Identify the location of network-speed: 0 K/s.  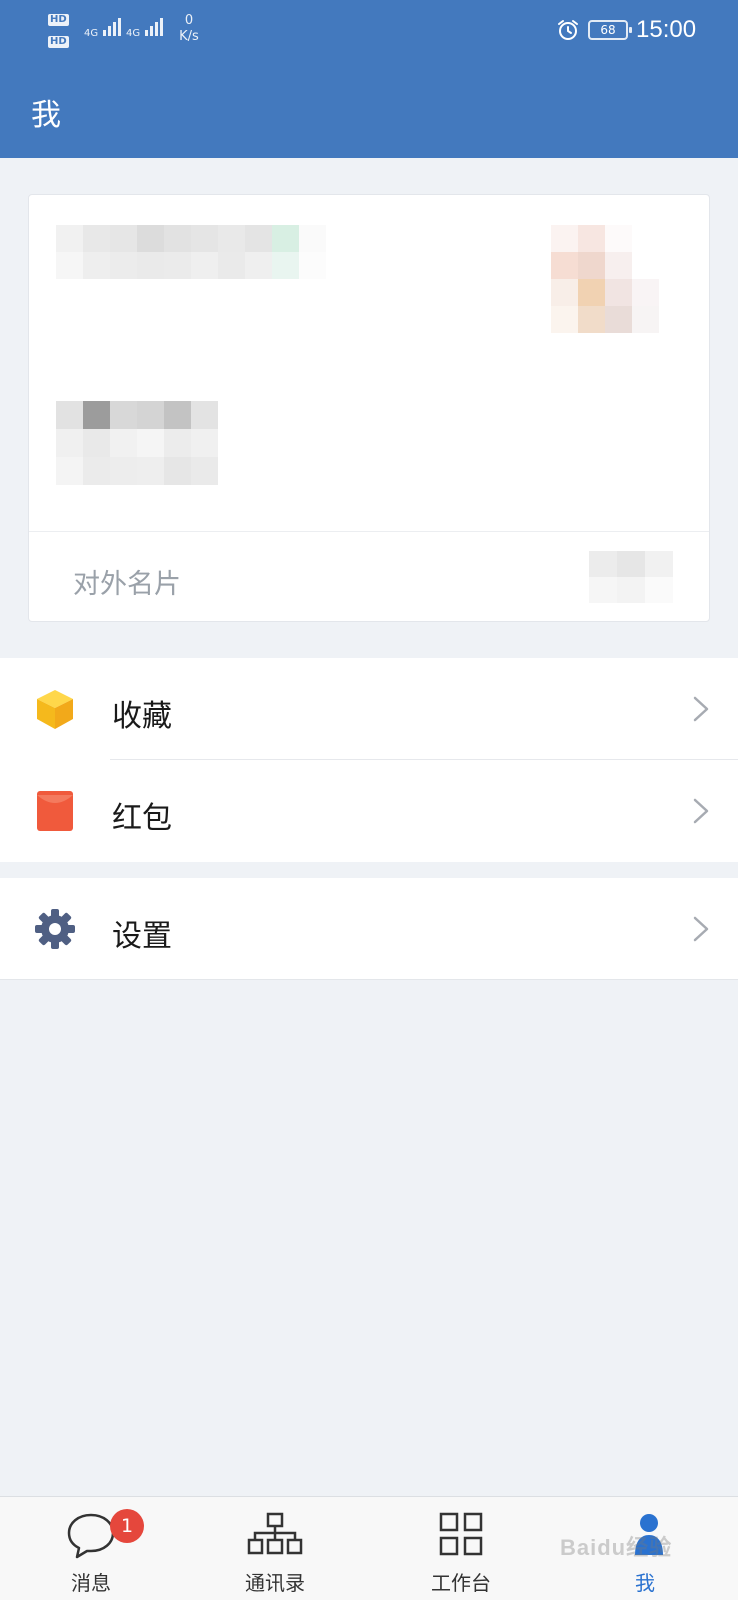
(189, 28).